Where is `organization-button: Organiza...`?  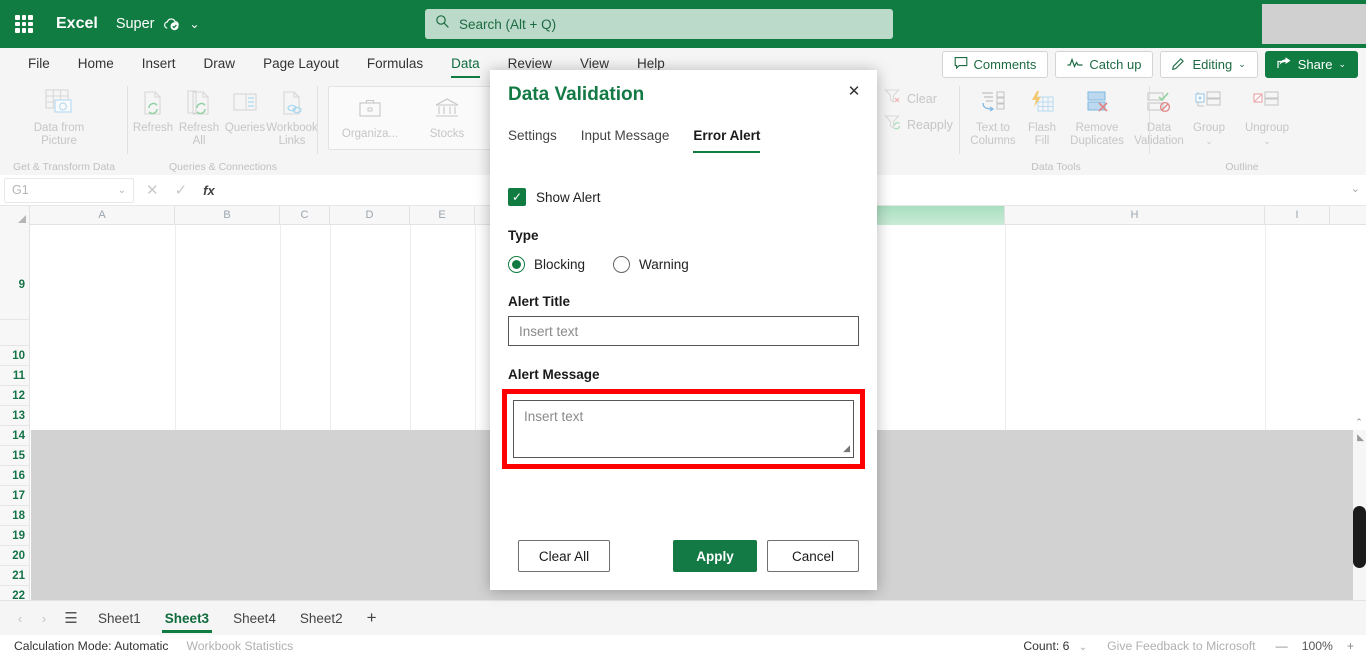 organization-button: Organiza... is located at coordinates (370, 115).